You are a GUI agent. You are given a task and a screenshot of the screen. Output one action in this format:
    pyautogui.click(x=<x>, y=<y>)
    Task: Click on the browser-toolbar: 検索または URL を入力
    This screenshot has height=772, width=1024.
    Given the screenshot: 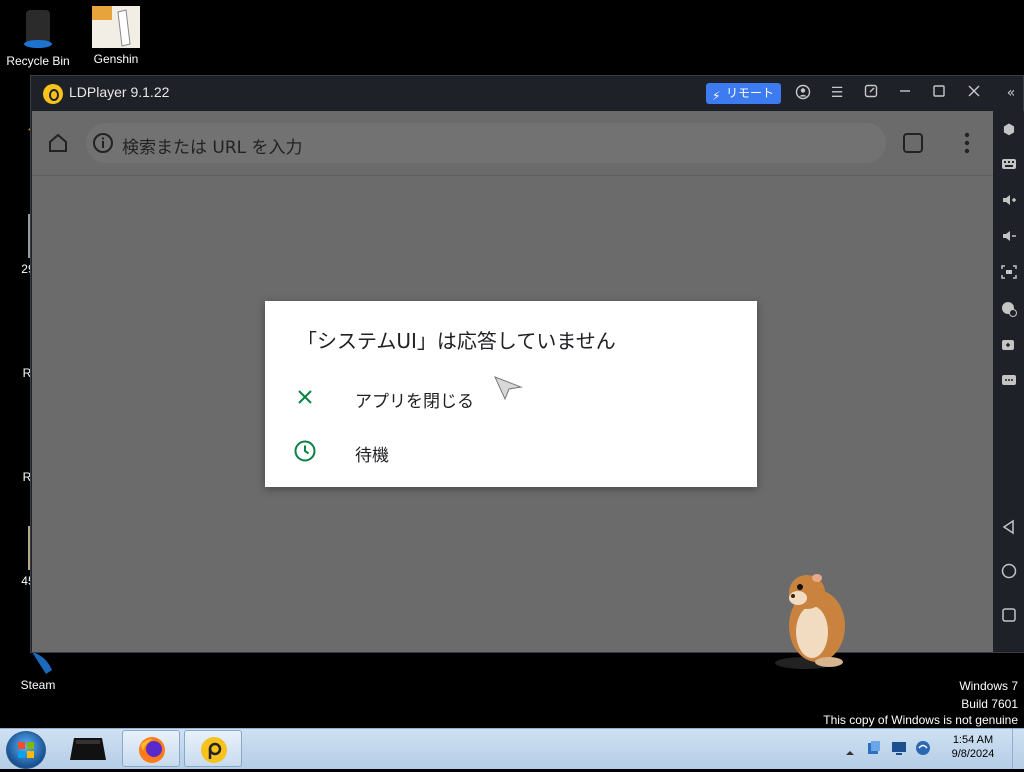 What is the action you would take?
    pyautogui.click(x=512, y=143)
    